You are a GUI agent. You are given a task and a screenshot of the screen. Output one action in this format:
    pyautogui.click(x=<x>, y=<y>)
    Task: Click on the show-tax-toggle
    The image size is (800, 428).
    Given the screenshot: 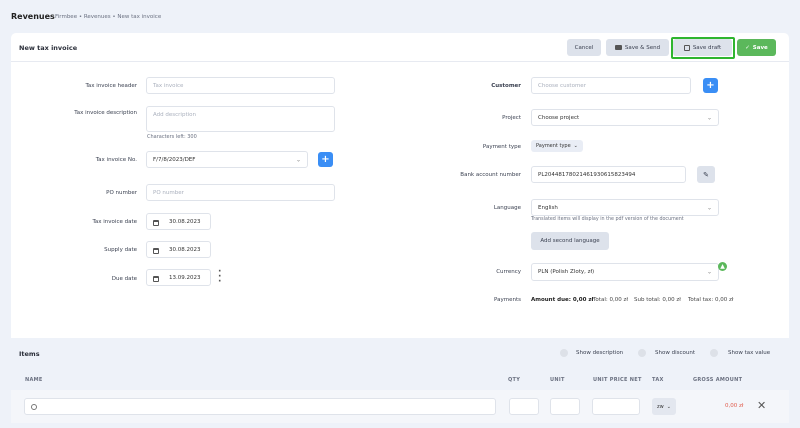 What is the action you would take?
    pyautogui.click(x=714, y=353)
    